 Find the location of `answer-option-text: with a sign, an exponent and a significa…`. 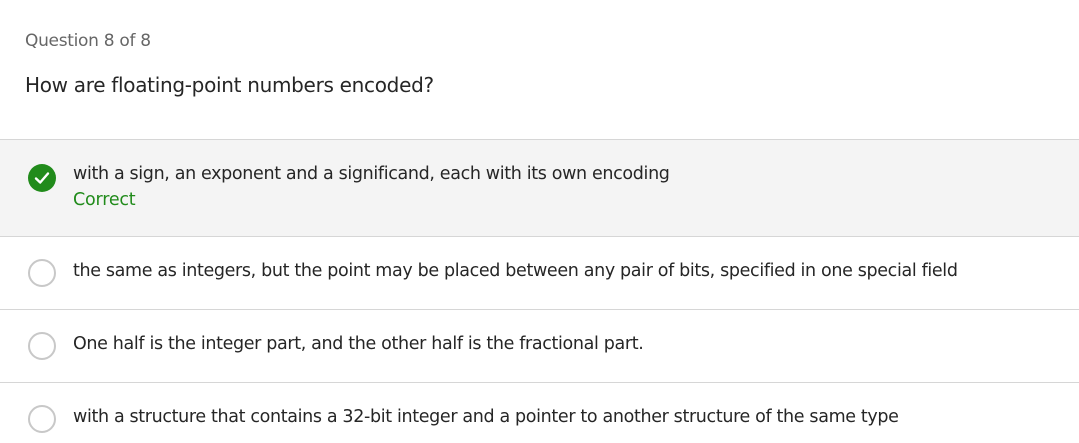

answer-option-text: with a sign, an exponent and a significa… is located at coordinates (371, 174).